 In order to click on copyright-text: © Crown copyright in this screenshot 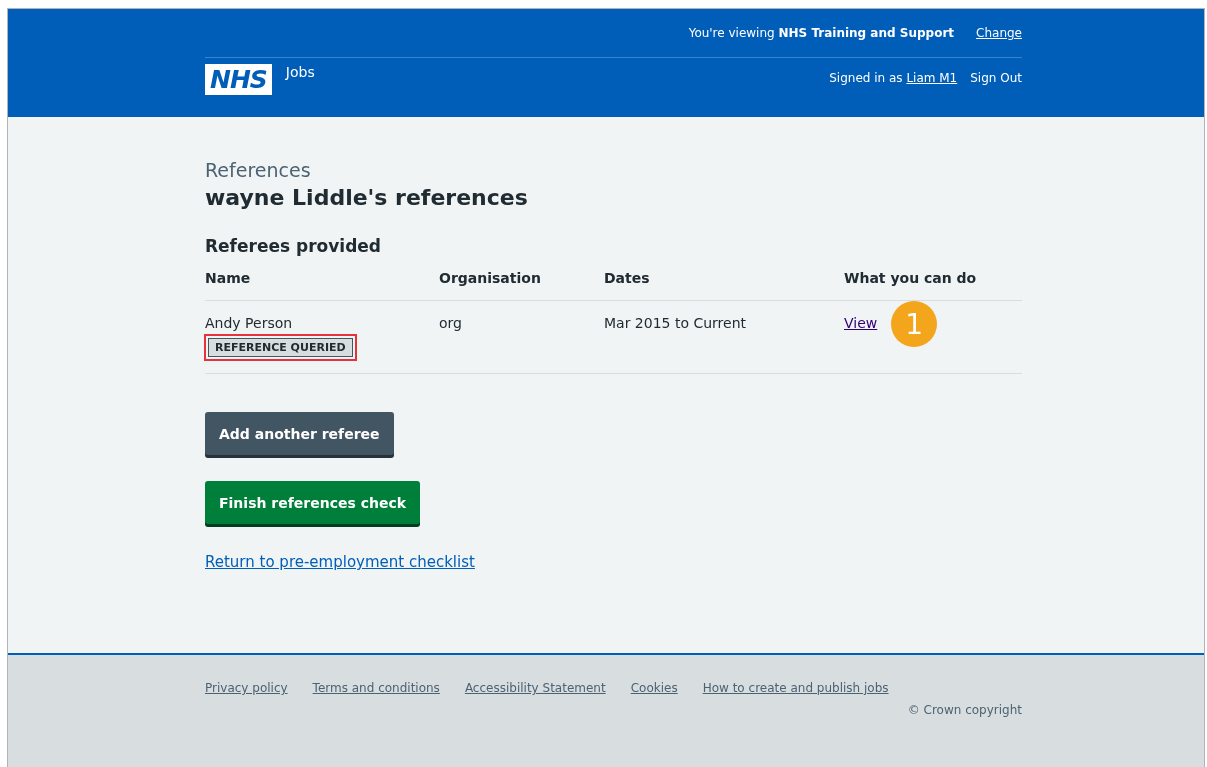, I will do `click(964, 710)`.